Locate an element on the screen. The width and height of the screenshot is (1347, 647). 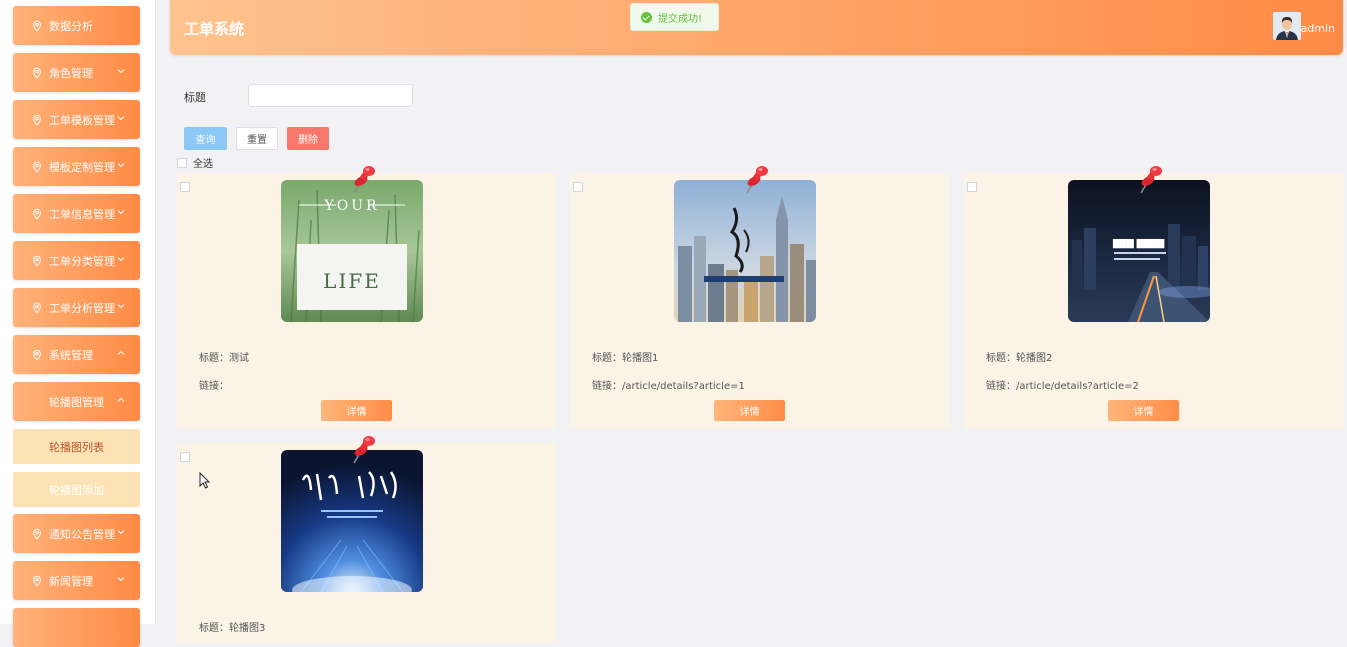
sidebar-item-ticket-template: 工单模板管理 is located at coordinates (76, 119).